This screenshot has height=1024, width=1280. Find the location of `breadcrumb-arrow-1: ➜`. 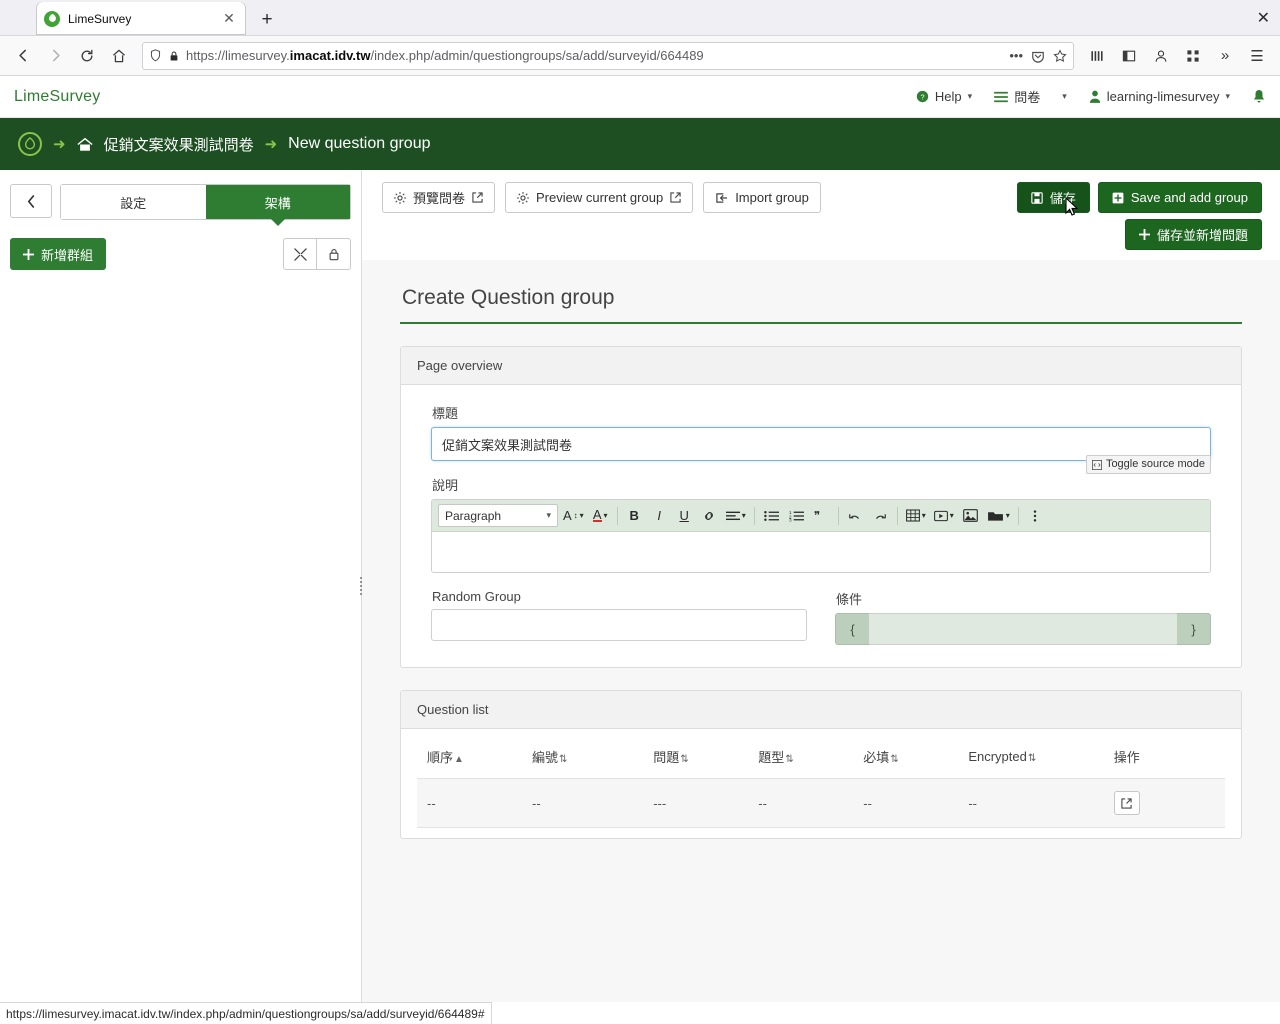

breadcrumb-arrow-1: ➜ is located at coordinates (59, 144).